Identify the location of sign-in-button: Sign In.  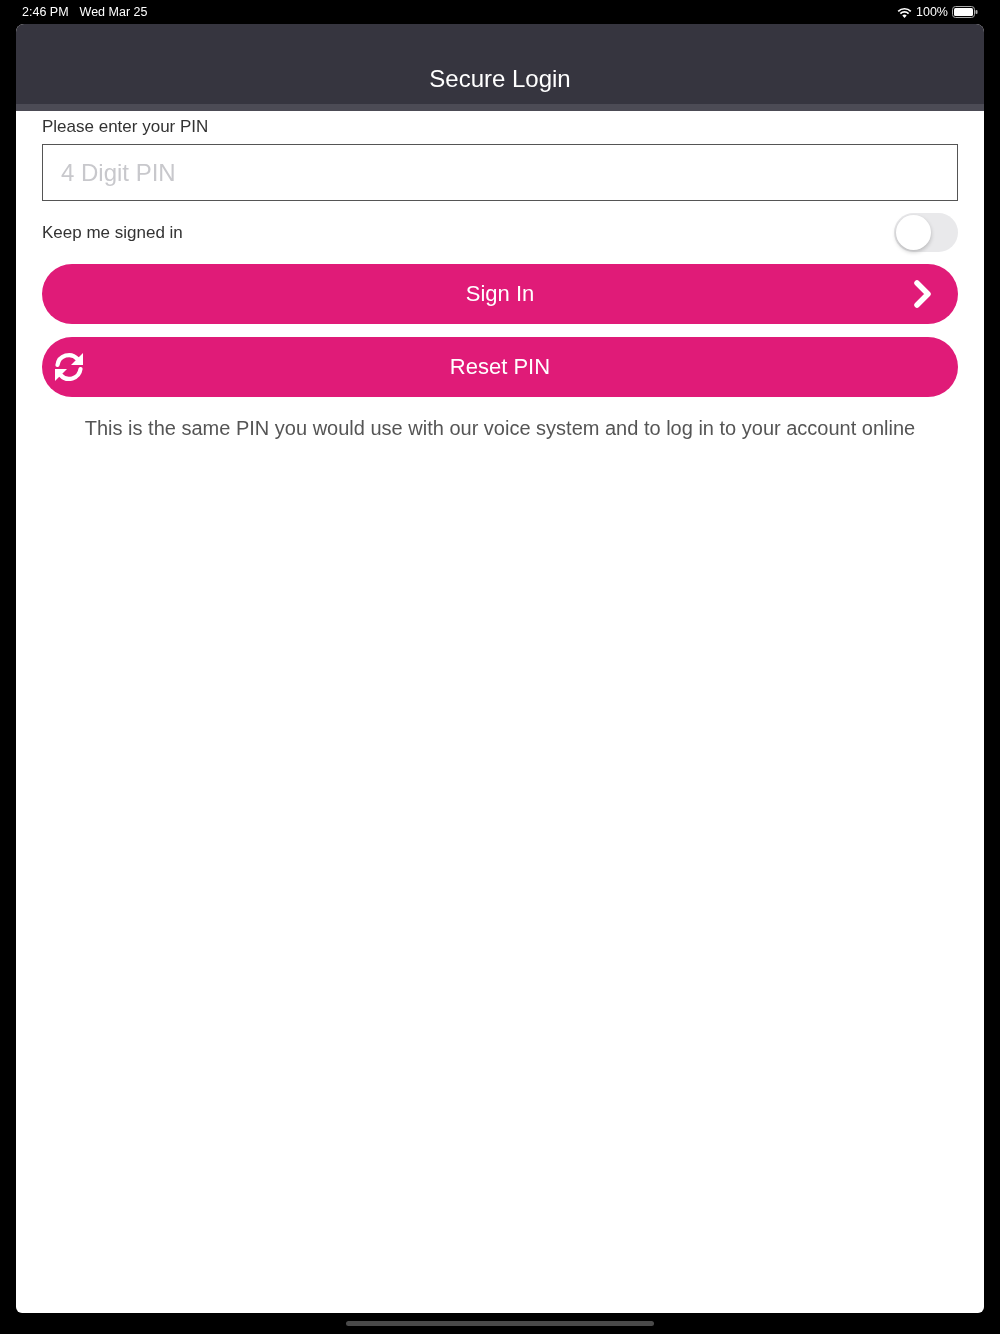
(500, 294).